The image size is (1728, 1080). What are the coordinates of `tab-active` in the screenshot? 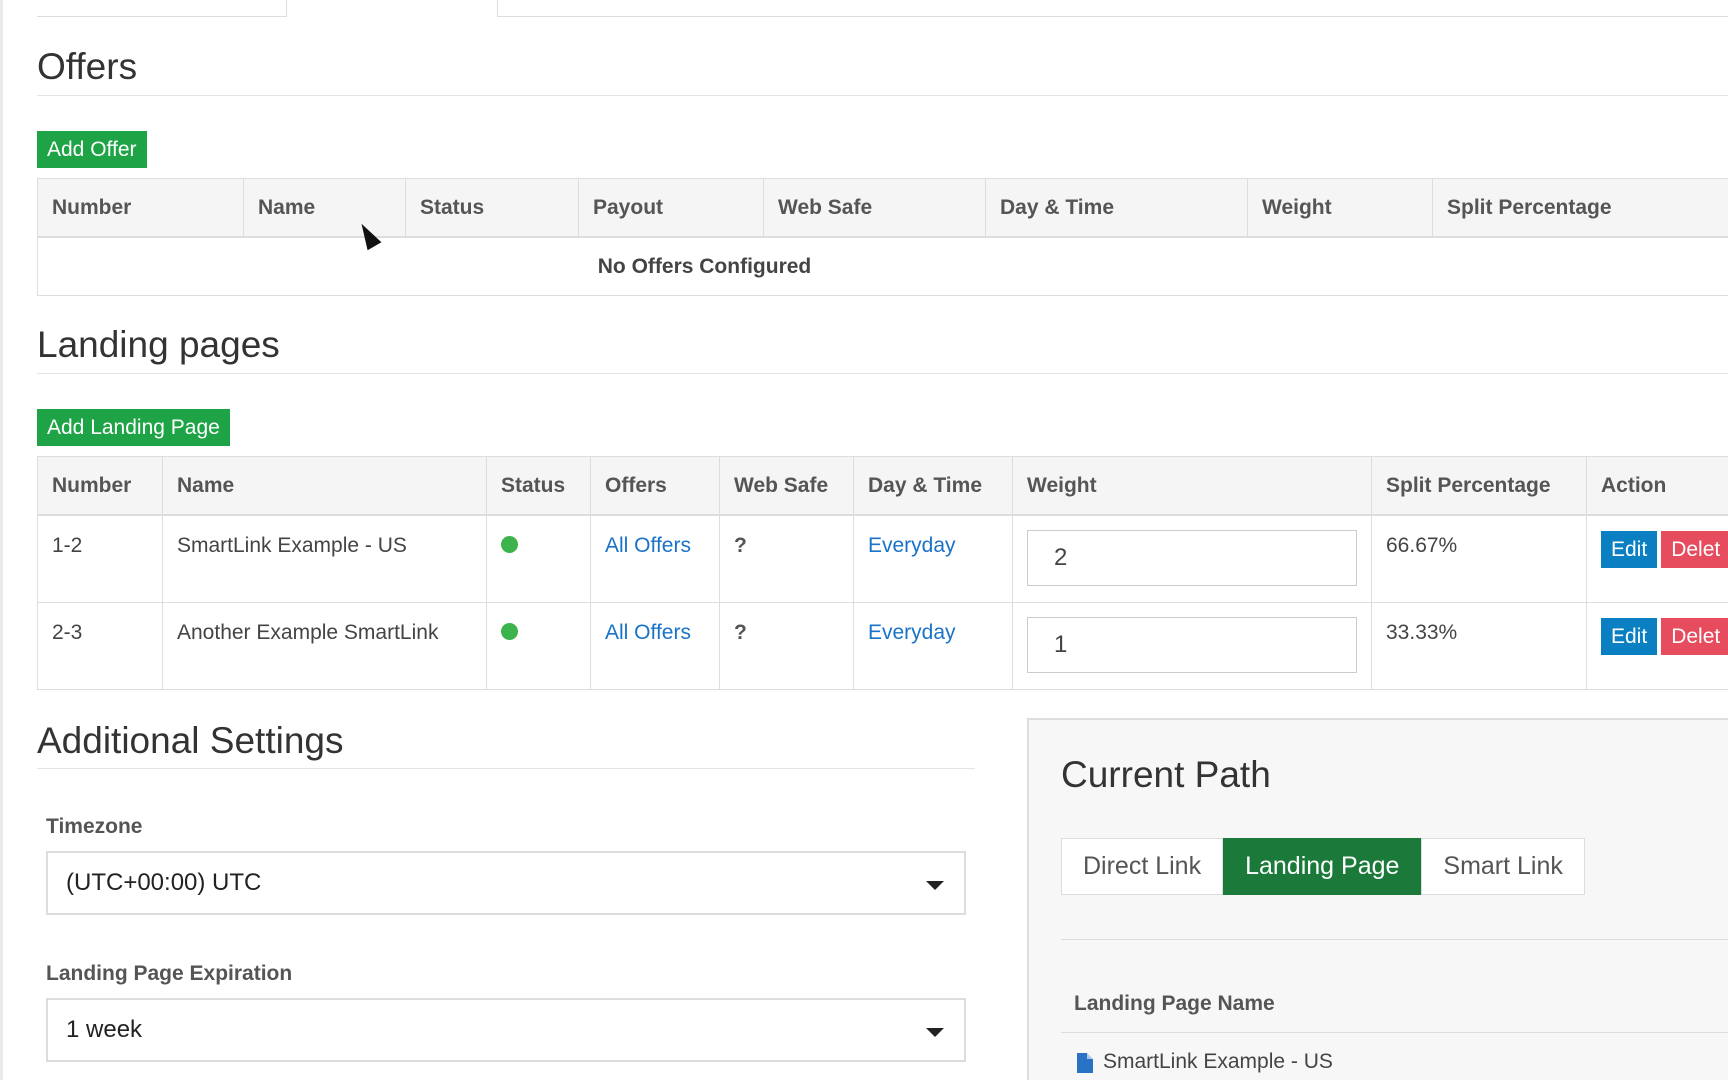 It's located at (392, 8).